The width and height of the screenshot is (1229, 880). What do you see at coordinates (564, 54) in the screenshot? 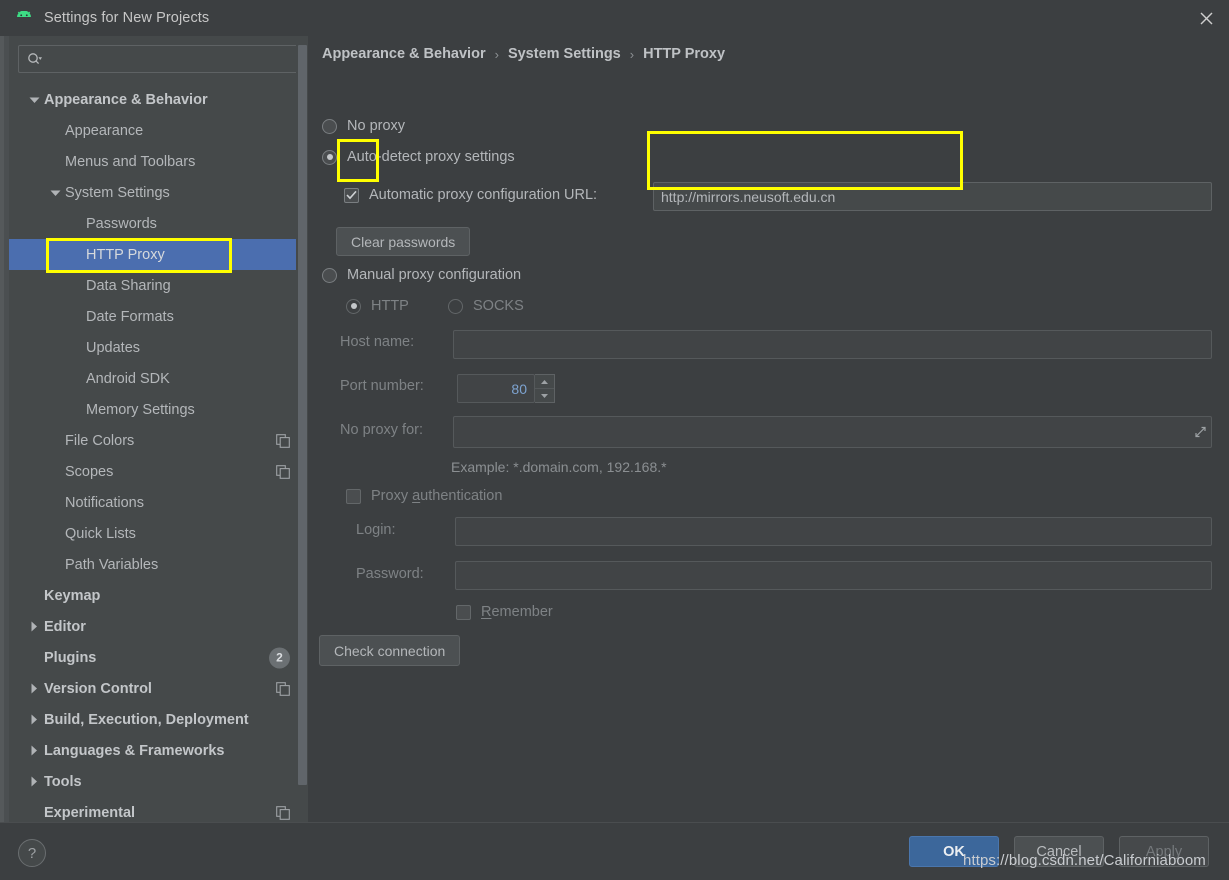
I see `breadcrumb-part-2: System Settings` at bounding box center [564, 54].